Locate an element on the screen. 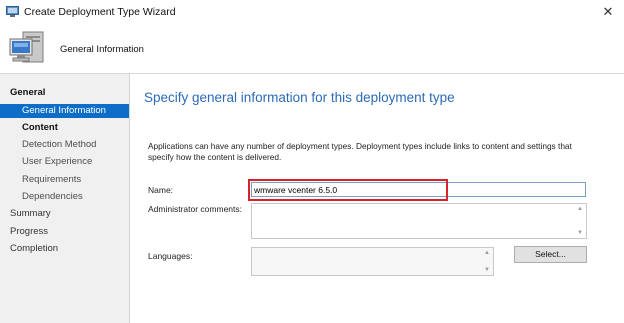  nav-item-dependencies: Dependencies is located at coordinates (64, 197).